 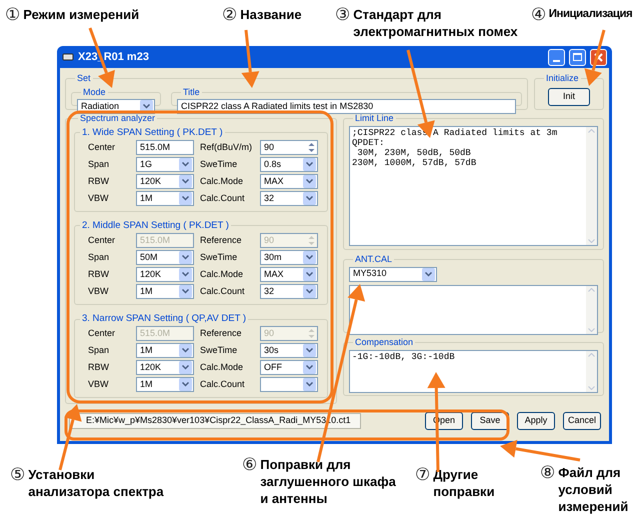 What do you see at coordinates (165, 147) in the screenshot?
I see `text-field: 515.0M` at bounding box center [165, 147].